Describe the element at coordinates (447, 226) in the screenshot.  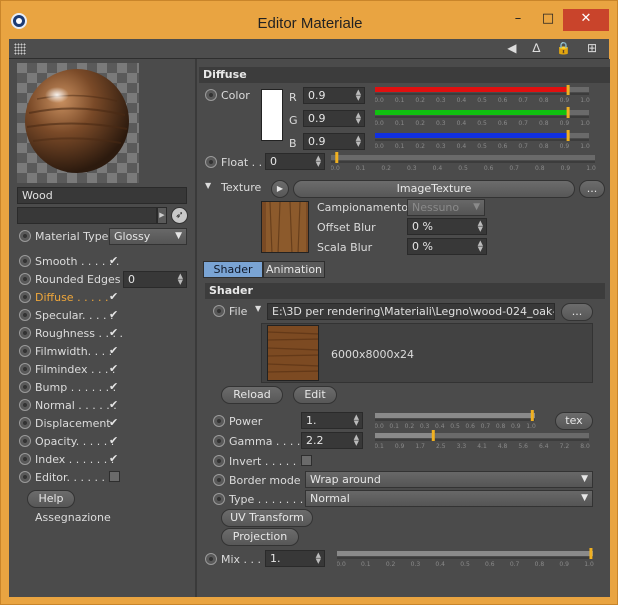
I see `offset-blur-field: 0 % ▲ ▼` at that location.